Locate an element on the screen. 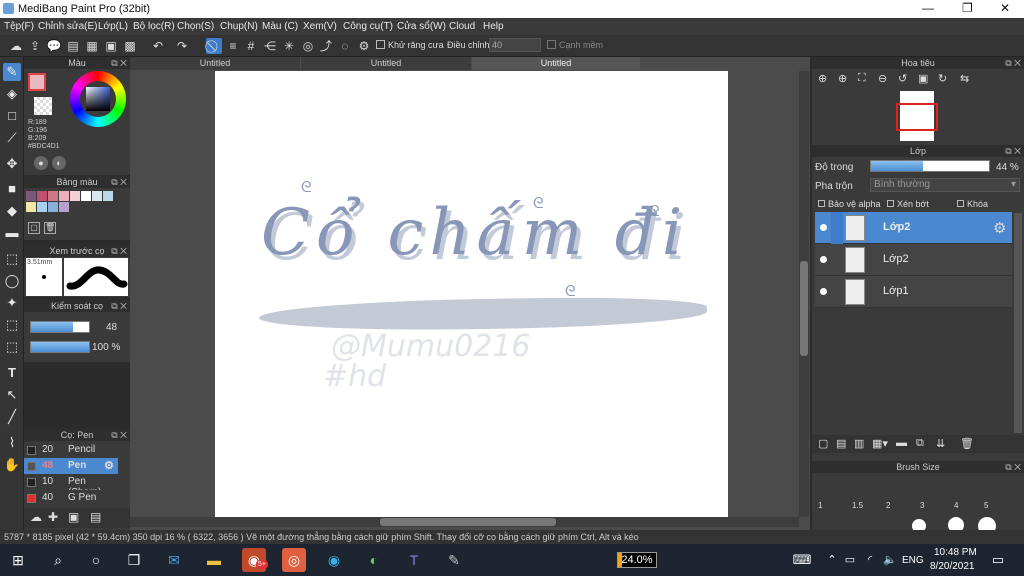 This screenshot has width=1024, height=576. background-color-swatch is located at coordinates (43, 106).